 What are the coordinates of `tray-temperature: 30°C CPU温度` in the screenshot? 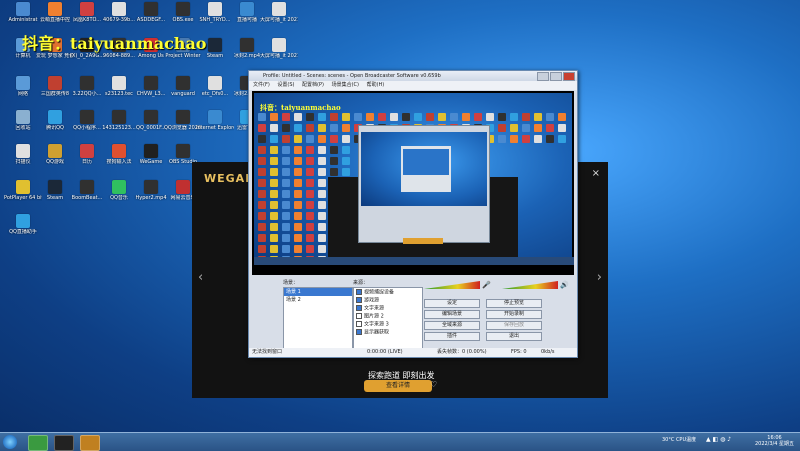 It's located at (679, 439).